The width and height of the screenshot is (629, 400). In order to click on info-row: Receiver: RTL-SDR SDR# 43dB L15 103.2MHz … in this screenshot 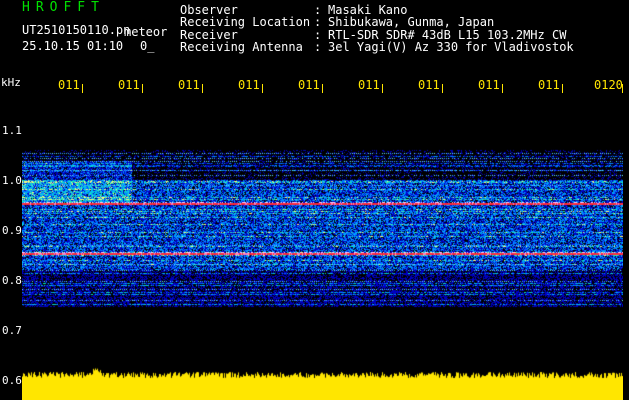, I will do `click(373, 35)`.